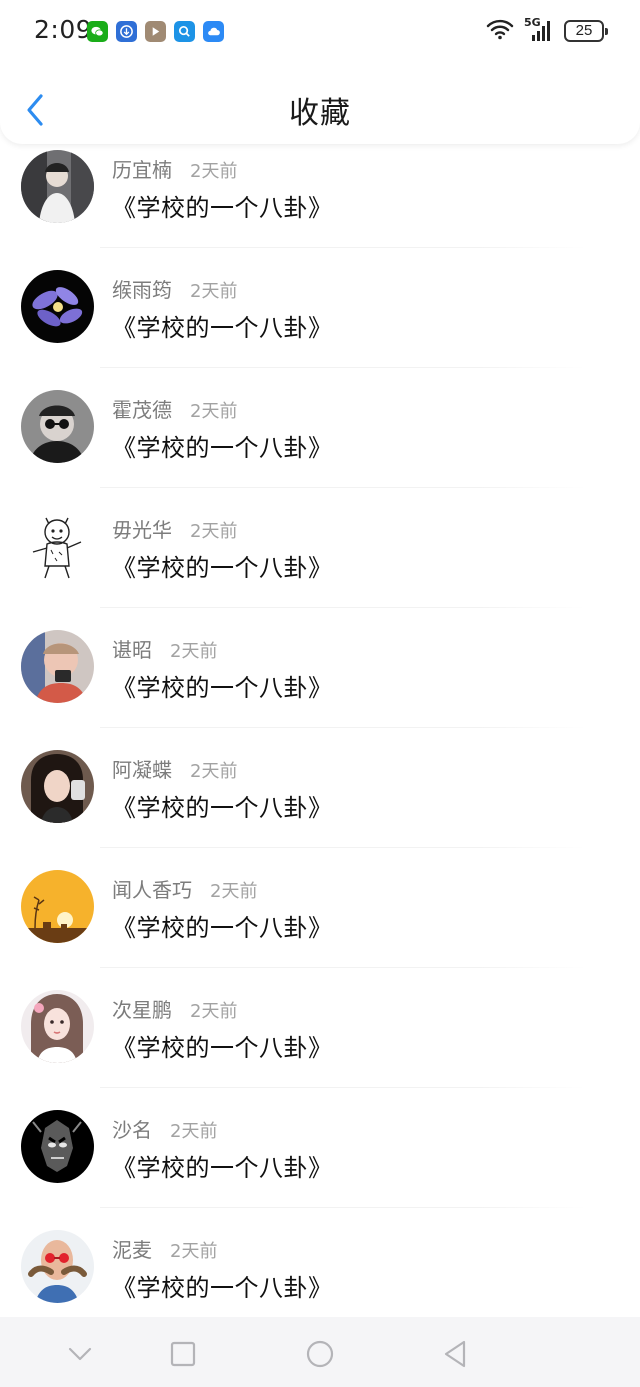  What do you see at coordinates (142, 1010) in the screenshot?
I see `username: 次星鹏` at bounding box center [142, 1010].